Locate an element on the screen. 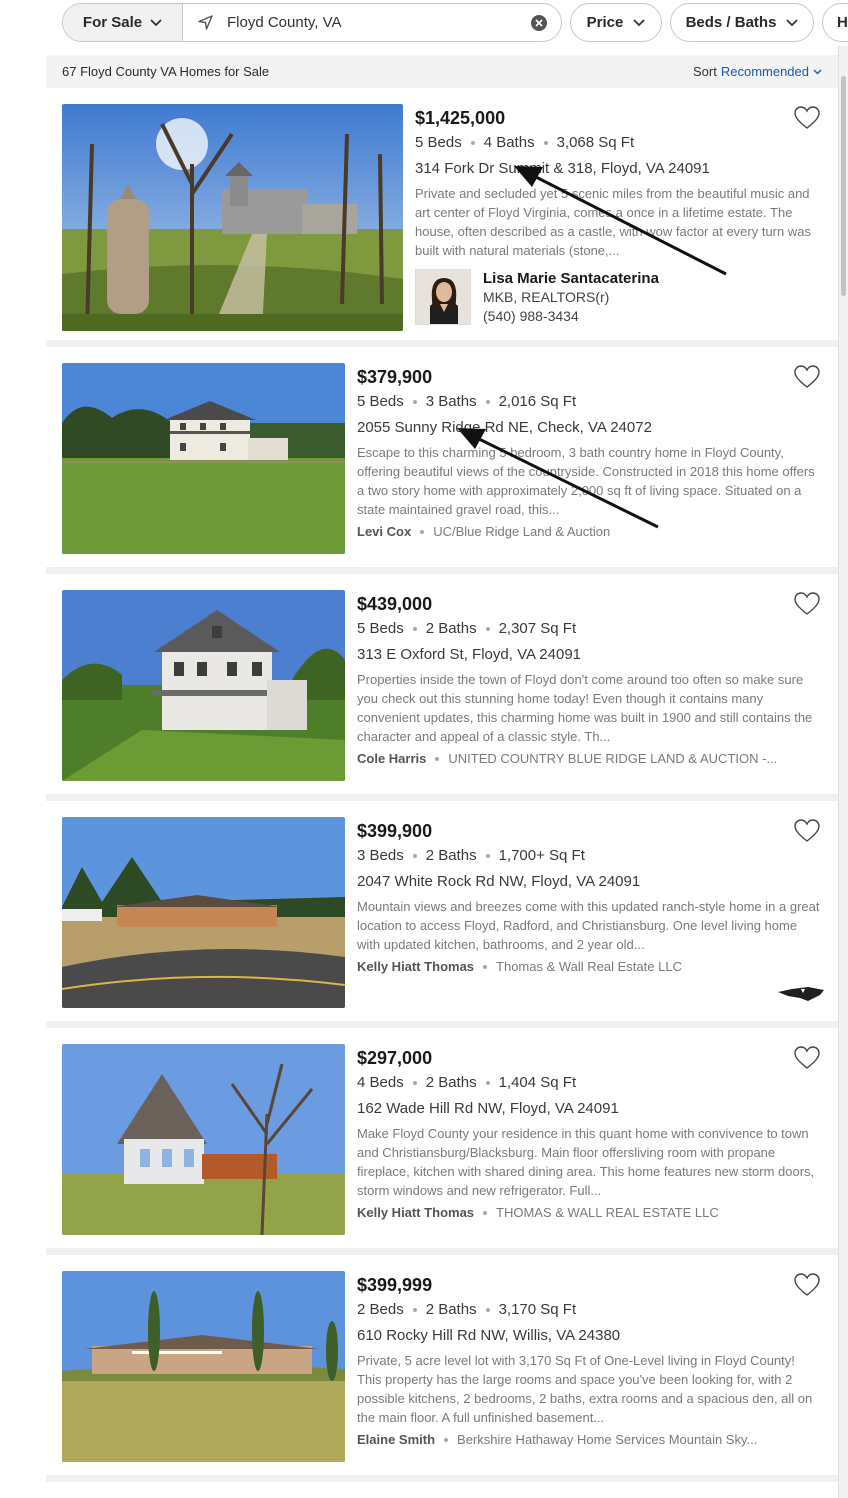 This screenshot has height=1498, width=848. filter-bar: For Sale Price Beds / Baths H is located at coordinates (424, 23).